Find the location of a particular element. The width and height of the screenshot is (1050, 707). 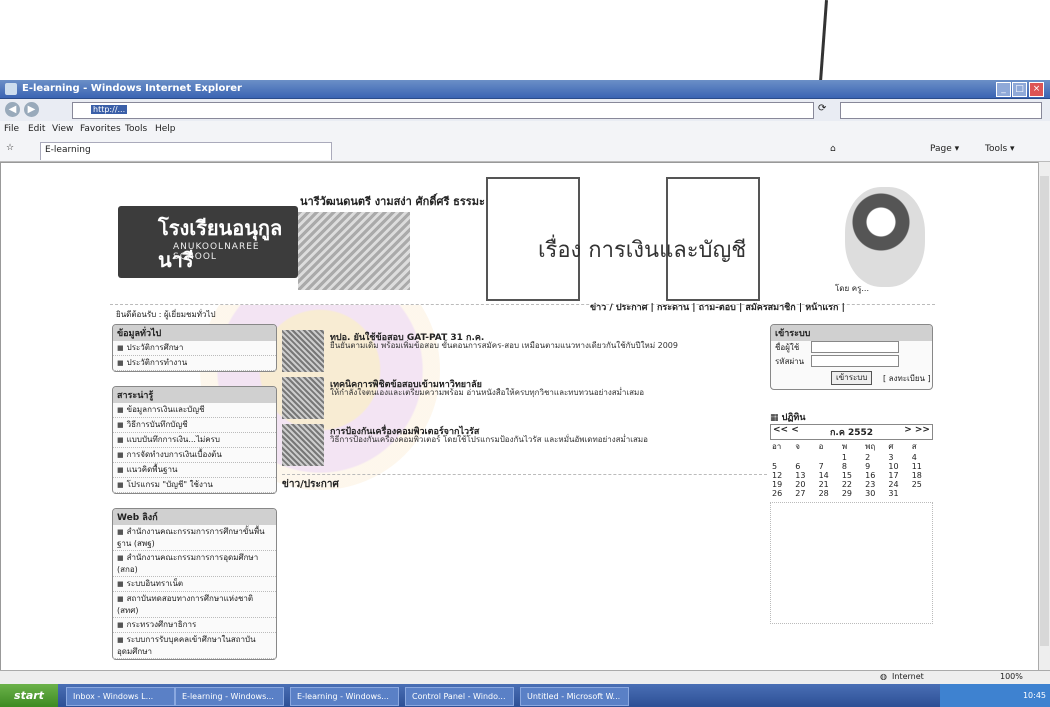

day-cell: 23 is located at coordinates (874, 484).